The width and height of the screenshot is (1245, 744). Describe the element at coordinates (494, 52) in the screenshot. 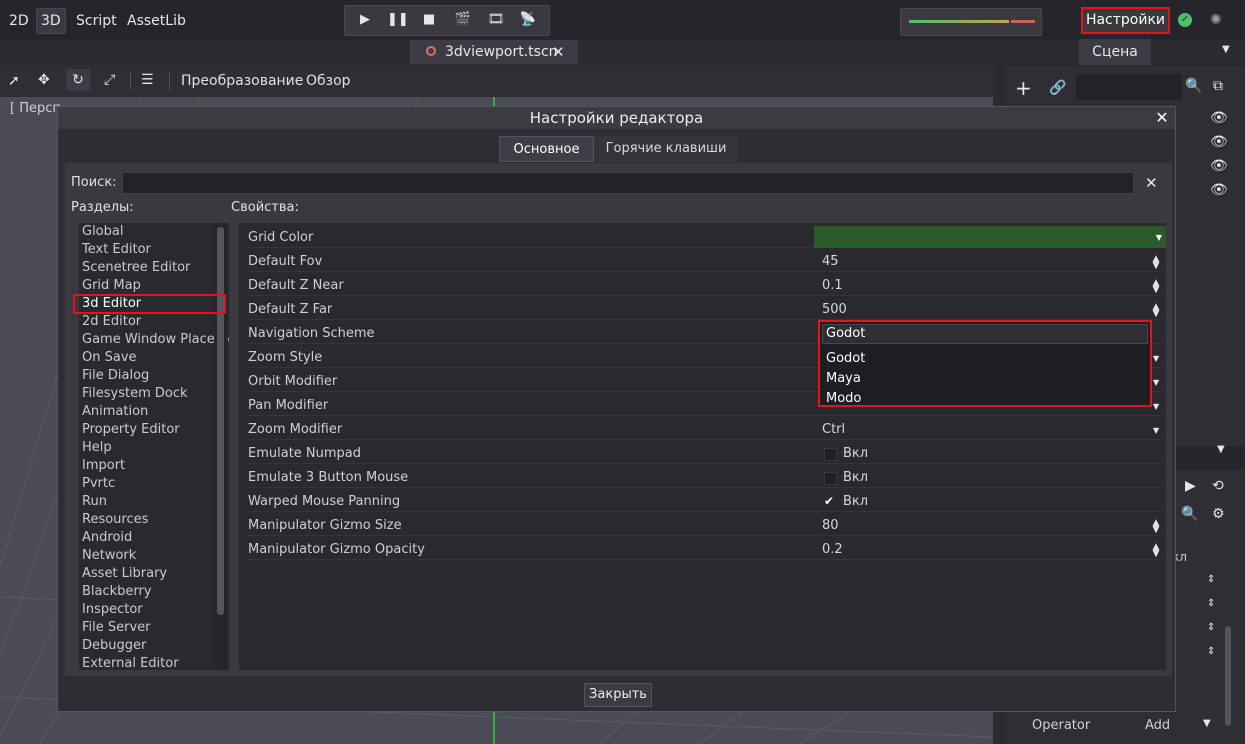

I see `scene-file-tab: 3dviewport.tscn ✕` at that location.